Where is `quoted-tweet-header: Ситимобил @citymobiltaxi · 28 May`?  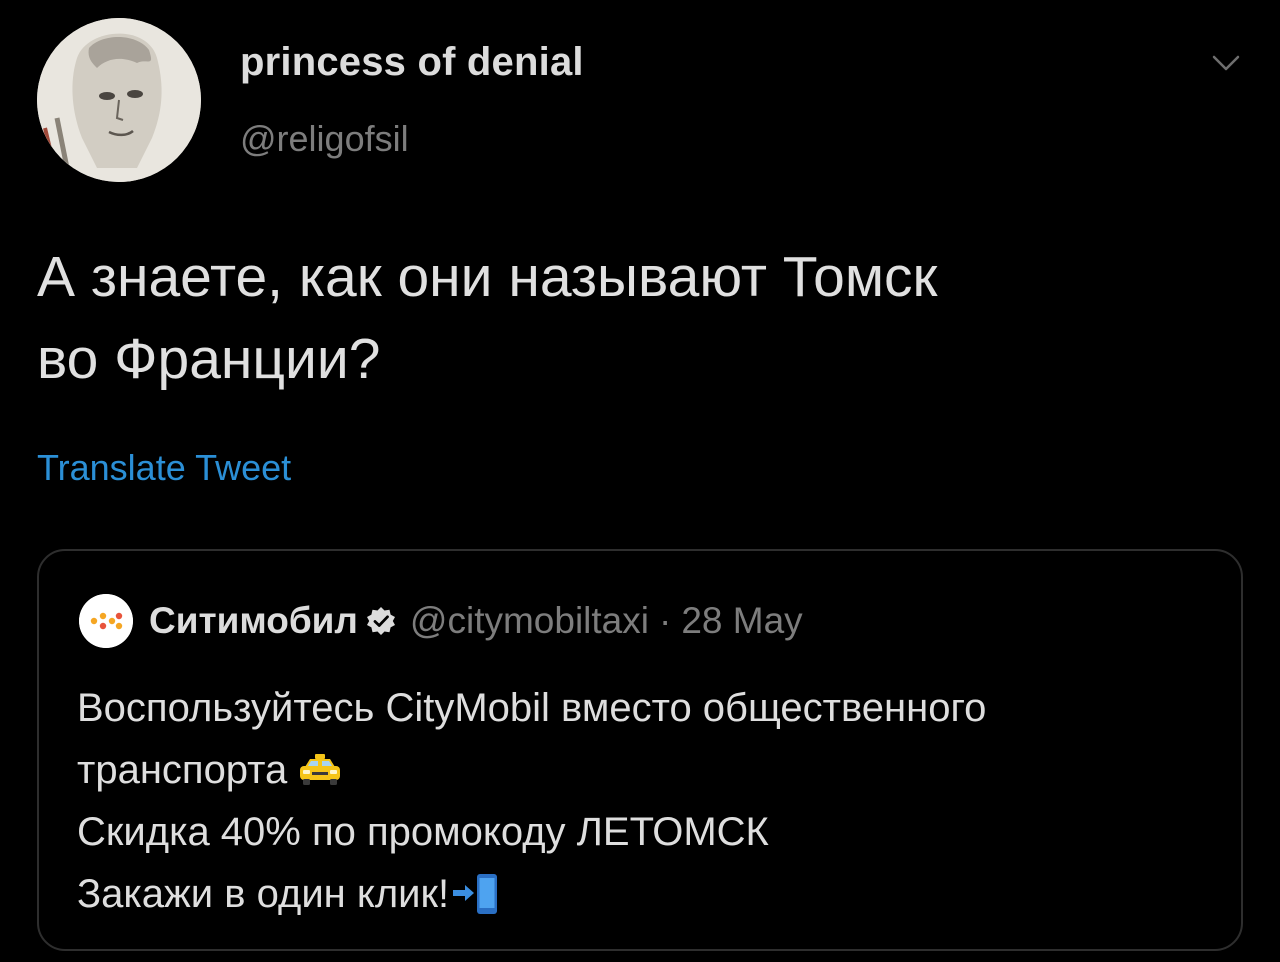
quoted-tweet-header: Ситимобил @citymobiltaxi · 28 May is located at coordinates (476, 621).